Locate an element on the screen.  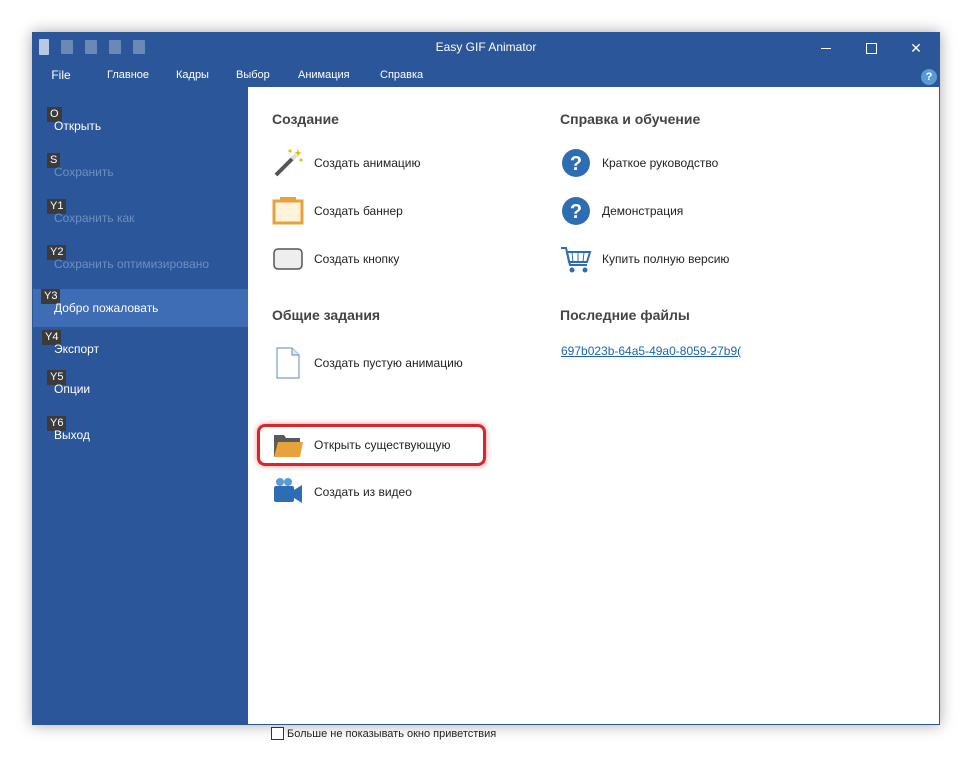
dont-show-again-option: Больше не показывать окно приветствия is located at coordinates (383, 733).